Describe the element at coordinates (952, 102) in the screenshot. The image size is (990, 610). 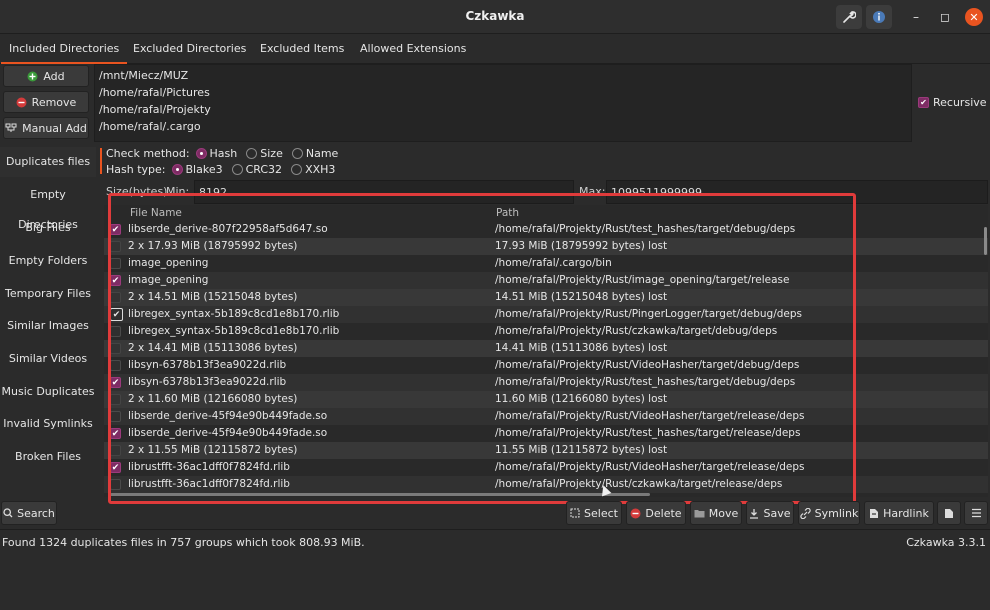
I see `recursive-checkbox: ✔ Recursive` at that location.